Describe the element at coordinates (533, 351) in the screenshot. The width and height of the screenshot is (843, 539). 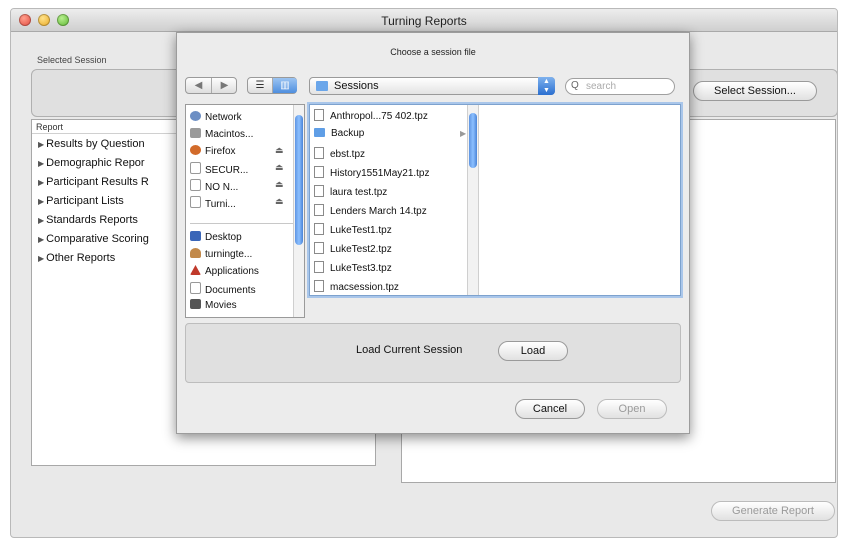
I see `load-button: Load` at that location.